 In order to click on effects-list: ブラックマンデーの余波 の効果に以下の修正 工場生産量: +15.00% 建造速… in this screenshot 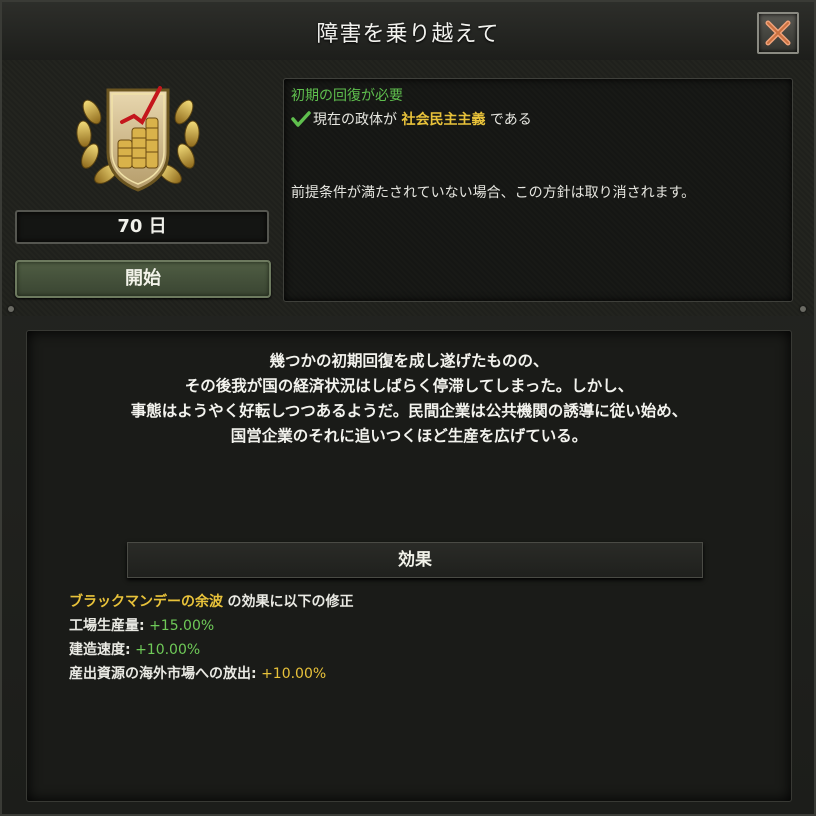, I will do `click(211, 638)`.